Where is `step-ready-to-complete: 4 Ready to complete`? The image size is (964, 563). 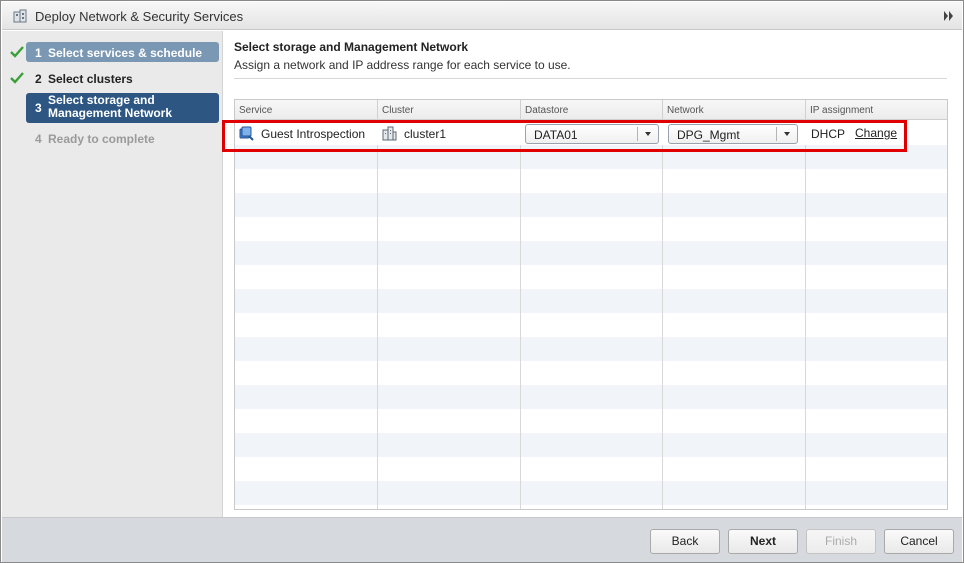
step-ready-to-complete: 4 Ready to complete is located at coordinates (112, 139).